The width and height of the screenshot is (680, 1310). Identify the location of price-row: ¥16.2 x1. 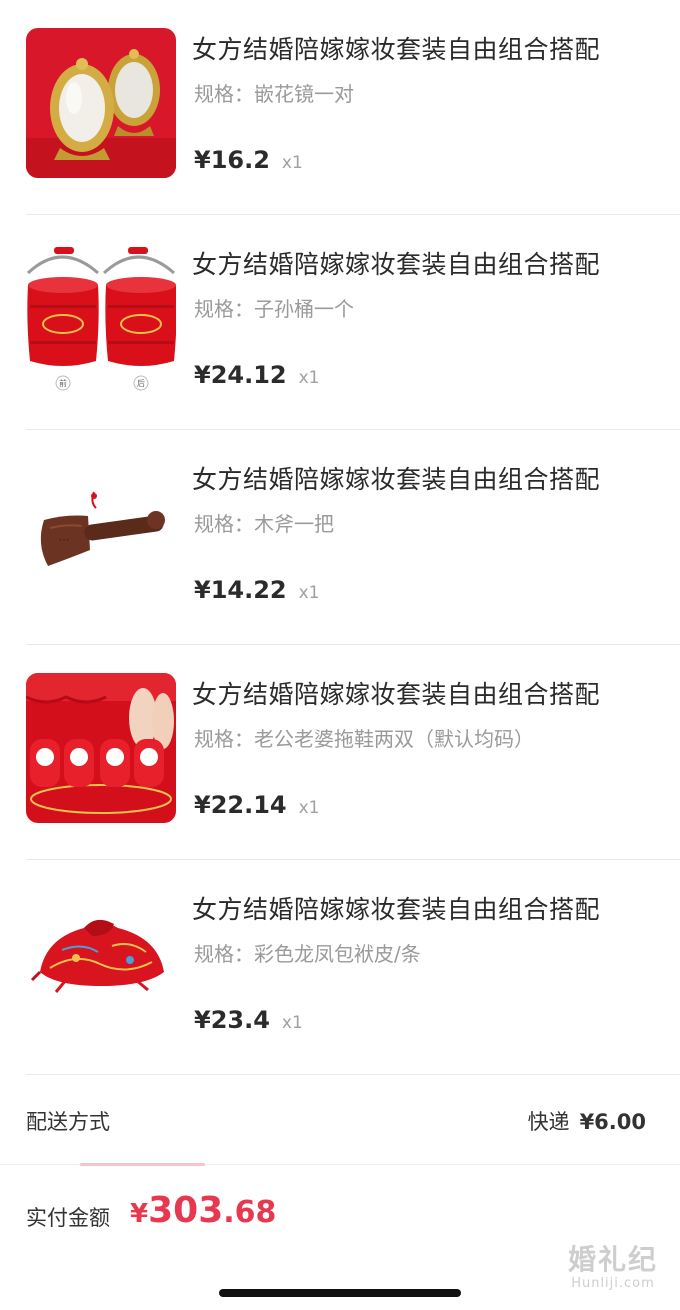
(248, 160).